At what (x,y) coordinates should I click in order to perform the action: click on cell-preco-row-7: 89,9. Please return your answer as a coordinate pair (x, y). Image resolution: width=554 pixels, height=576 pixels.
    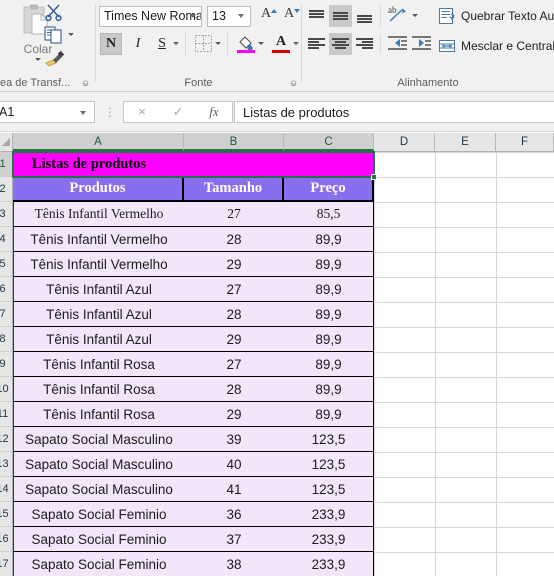
    Looking at the image, I should click on (329, 314).